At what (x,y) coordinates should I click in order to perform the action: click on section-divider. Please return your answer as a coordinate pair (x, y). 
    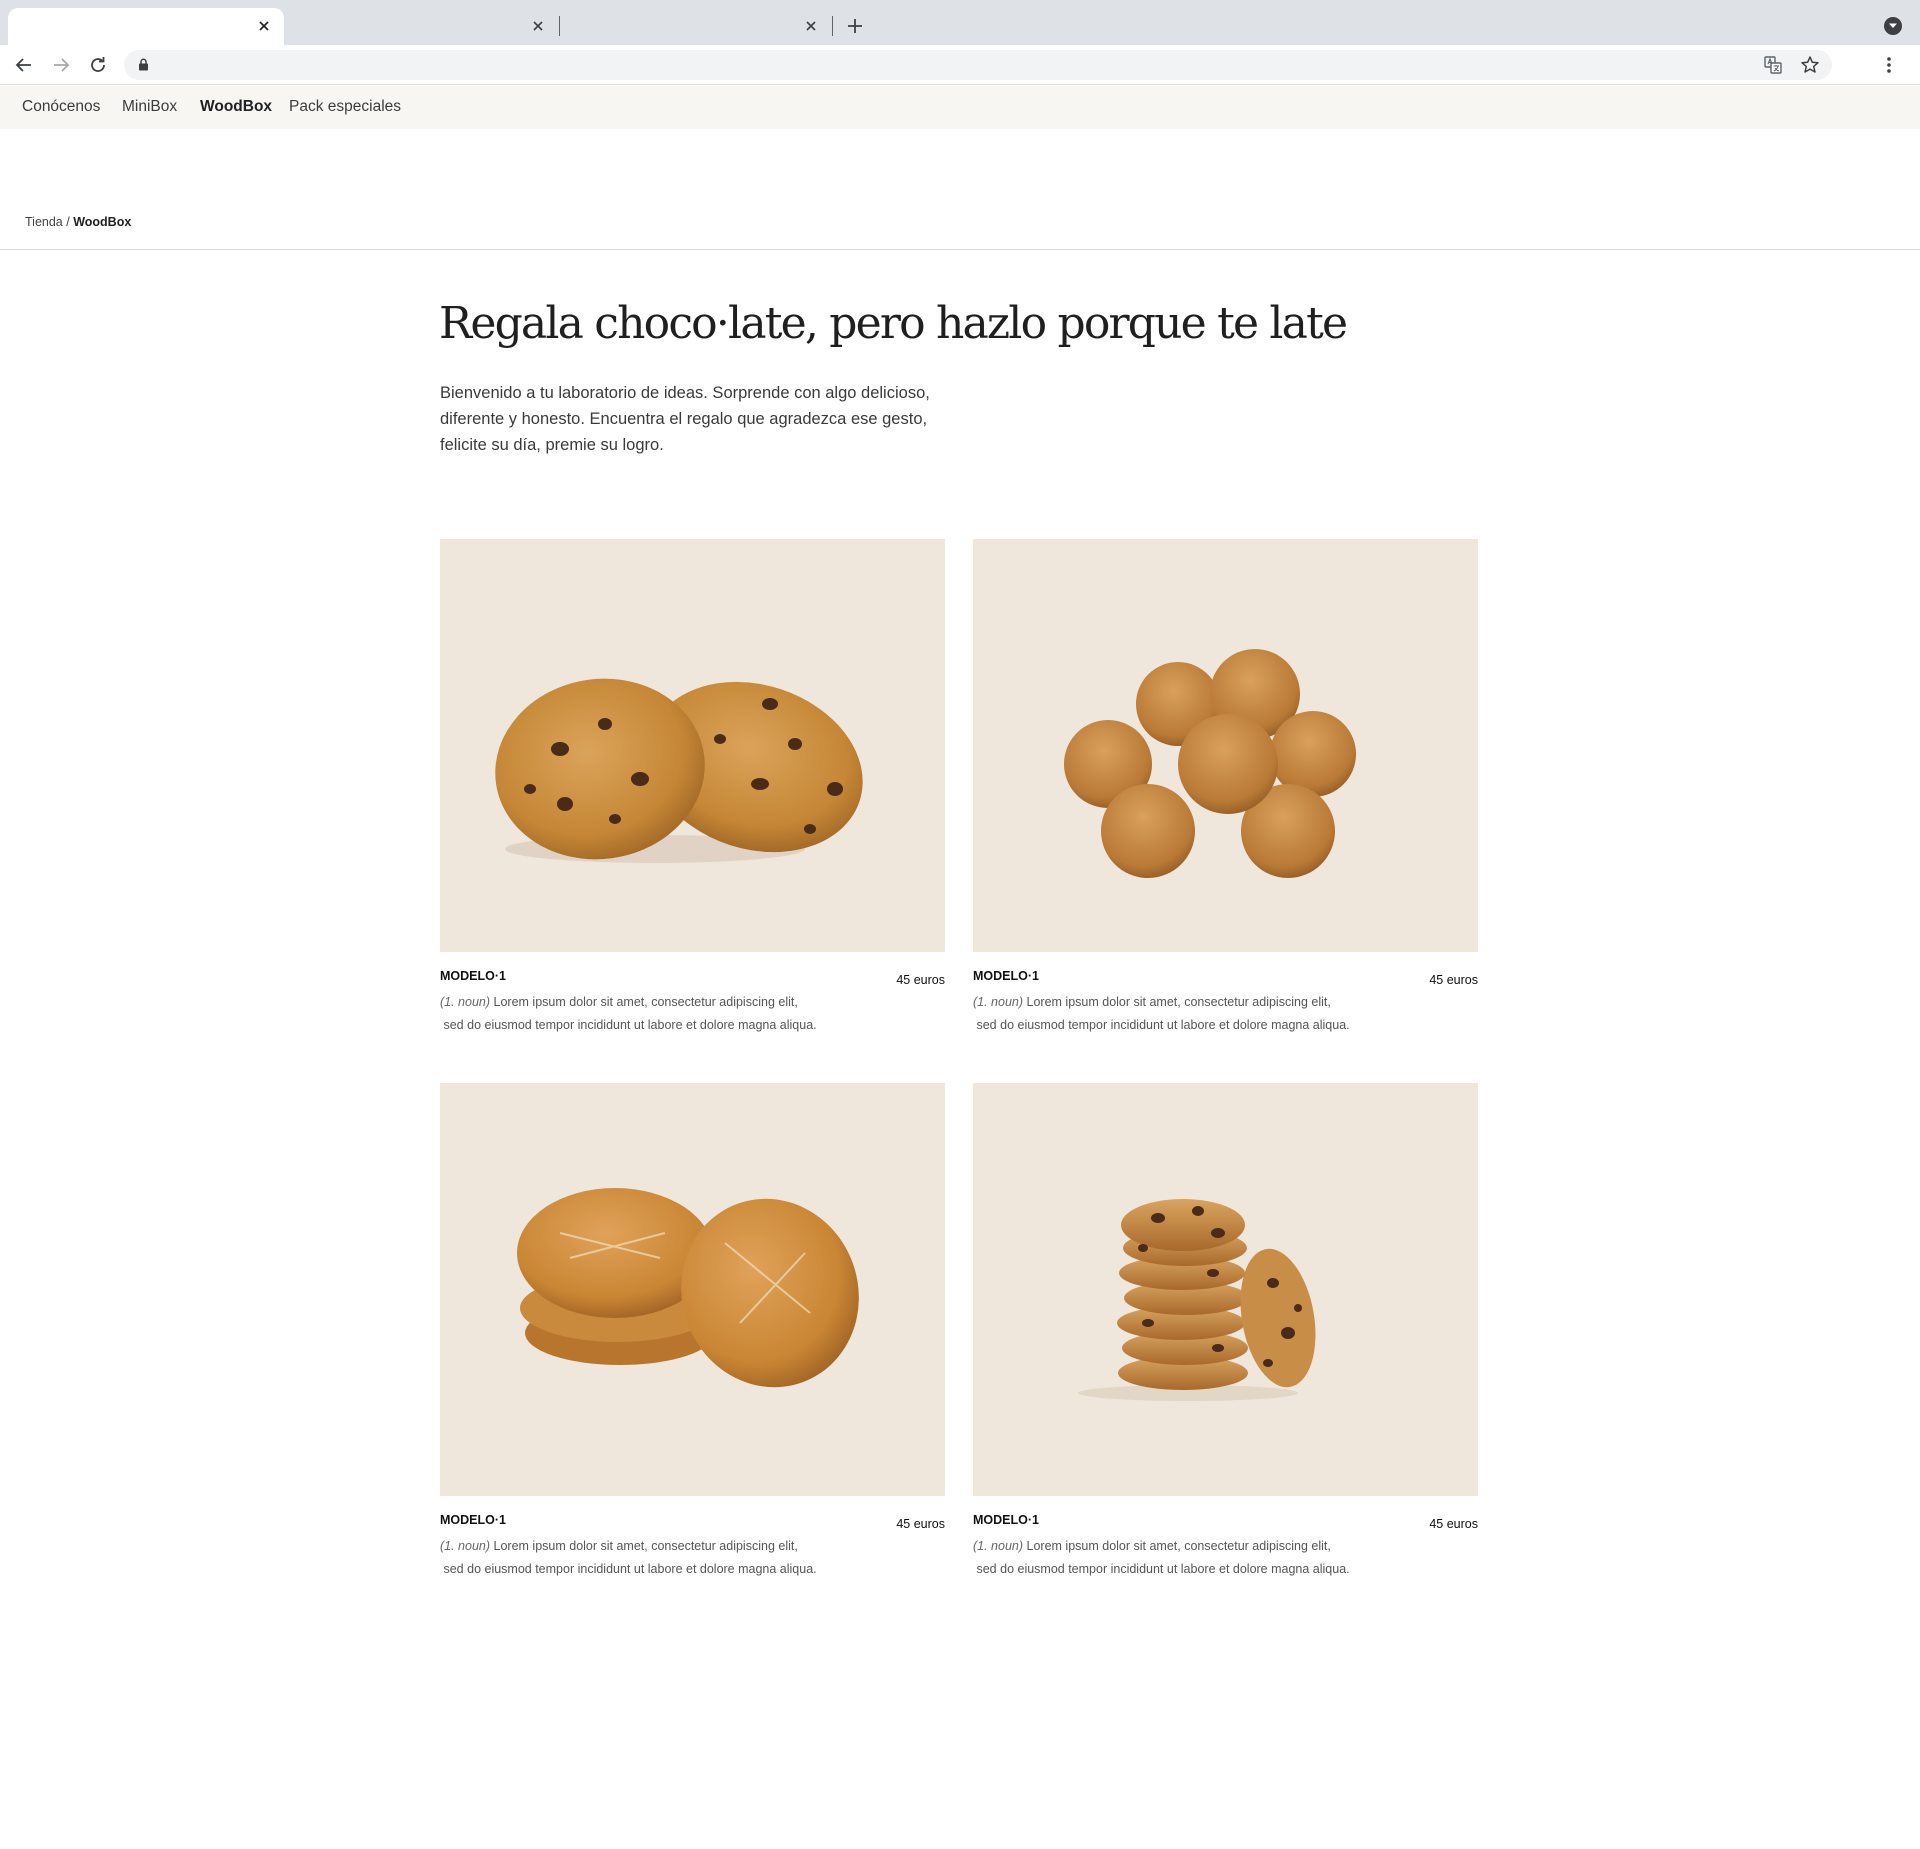
    Looking at the image, I should click on (960, 249).